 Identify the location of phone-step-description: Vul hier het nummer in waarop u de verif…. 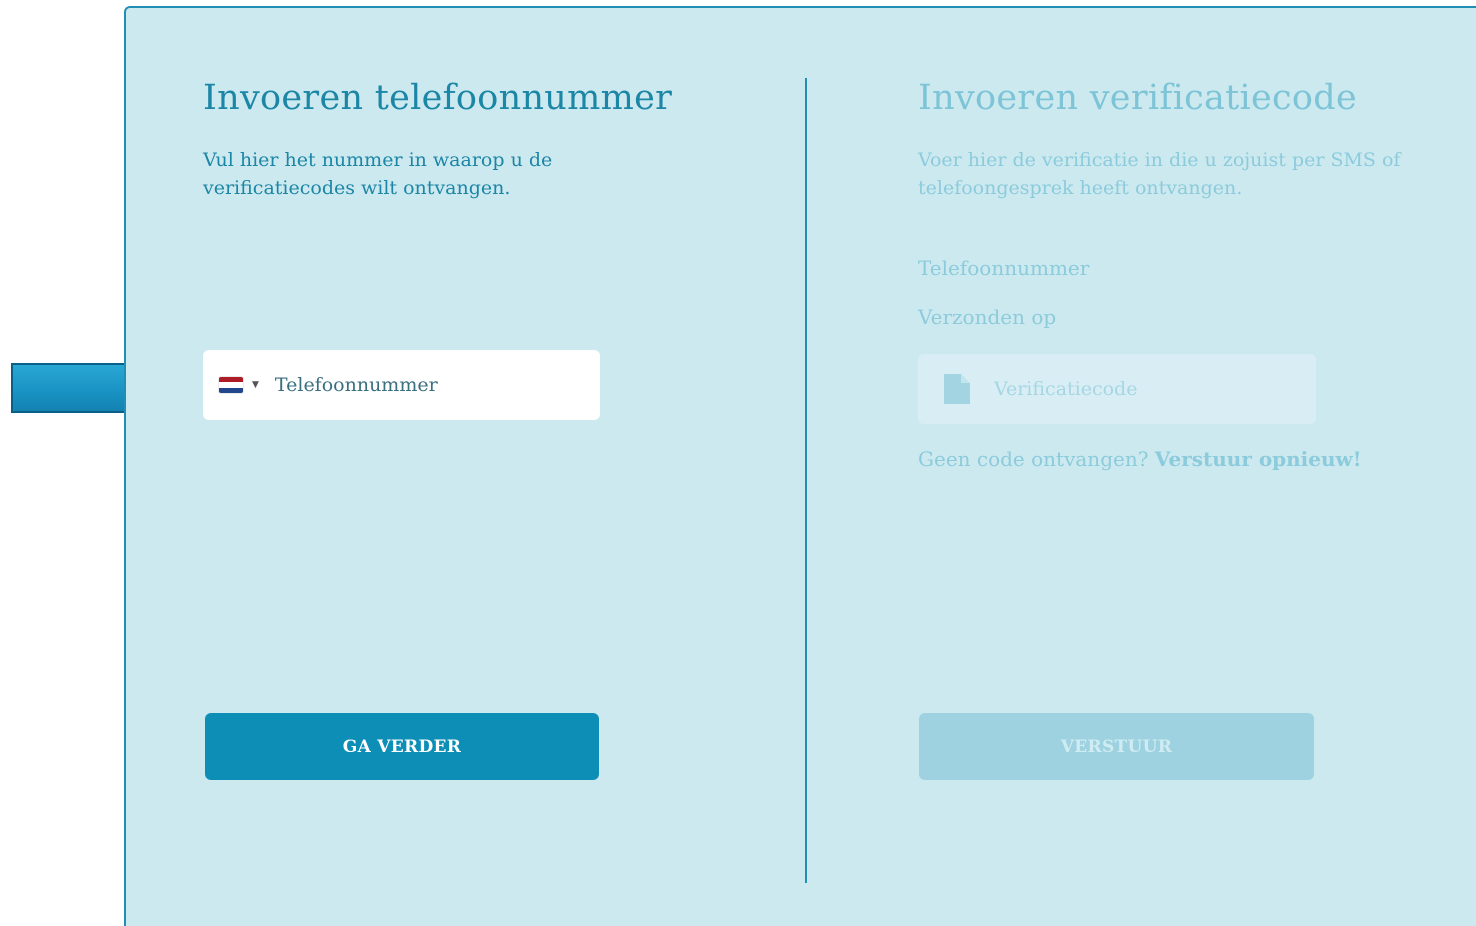
(378, 174).